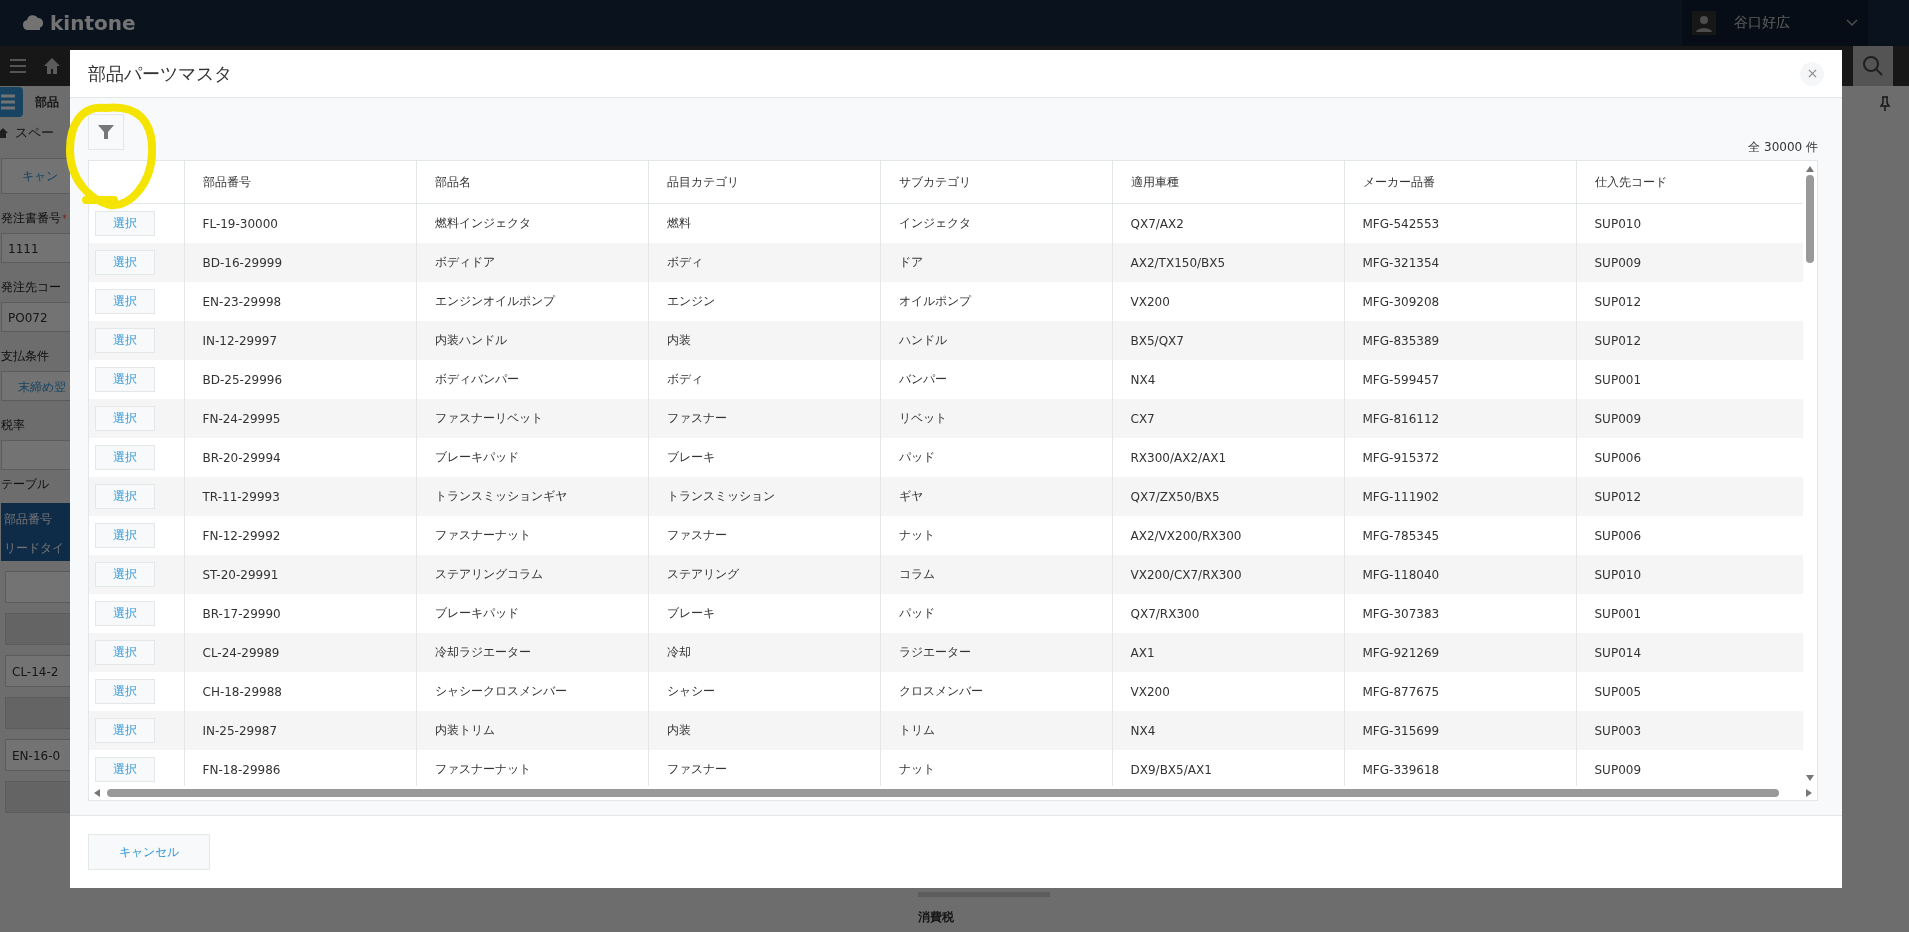 This screenshot has width=1909, height=932. What do you see at coordinates (1775, 23) in the screenshot?
I see `user-menu: 谷口好広` at bounding box center [1775, 23].